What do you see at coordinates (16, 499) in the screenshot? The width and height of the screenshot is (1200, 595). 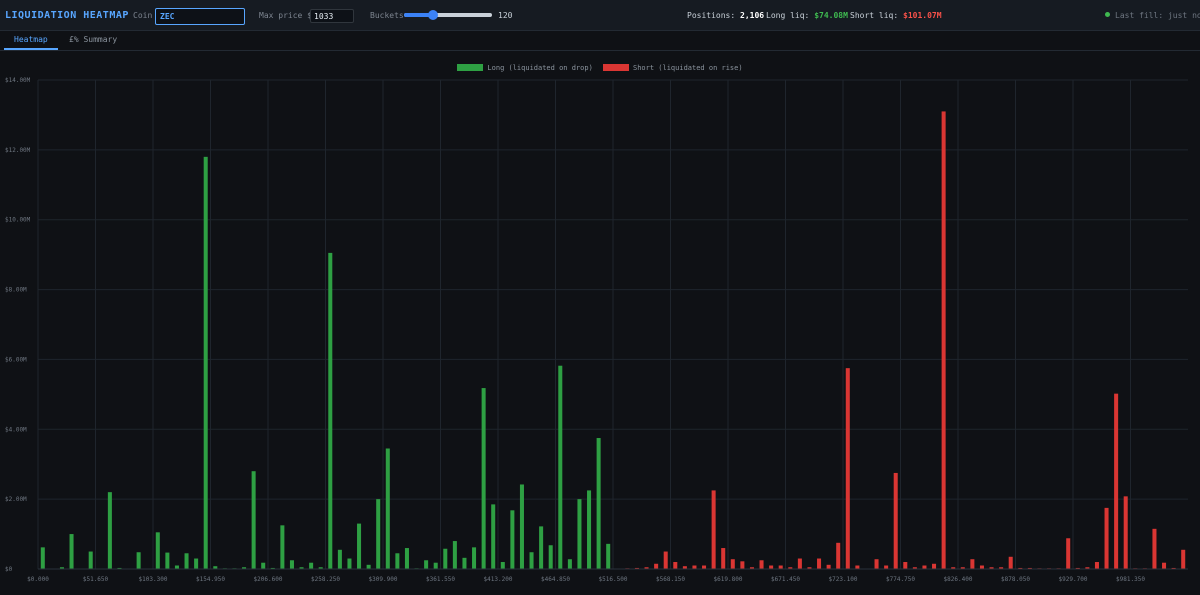 I see `y-tick-label: $2.00M` at bounding box center [16, 499].